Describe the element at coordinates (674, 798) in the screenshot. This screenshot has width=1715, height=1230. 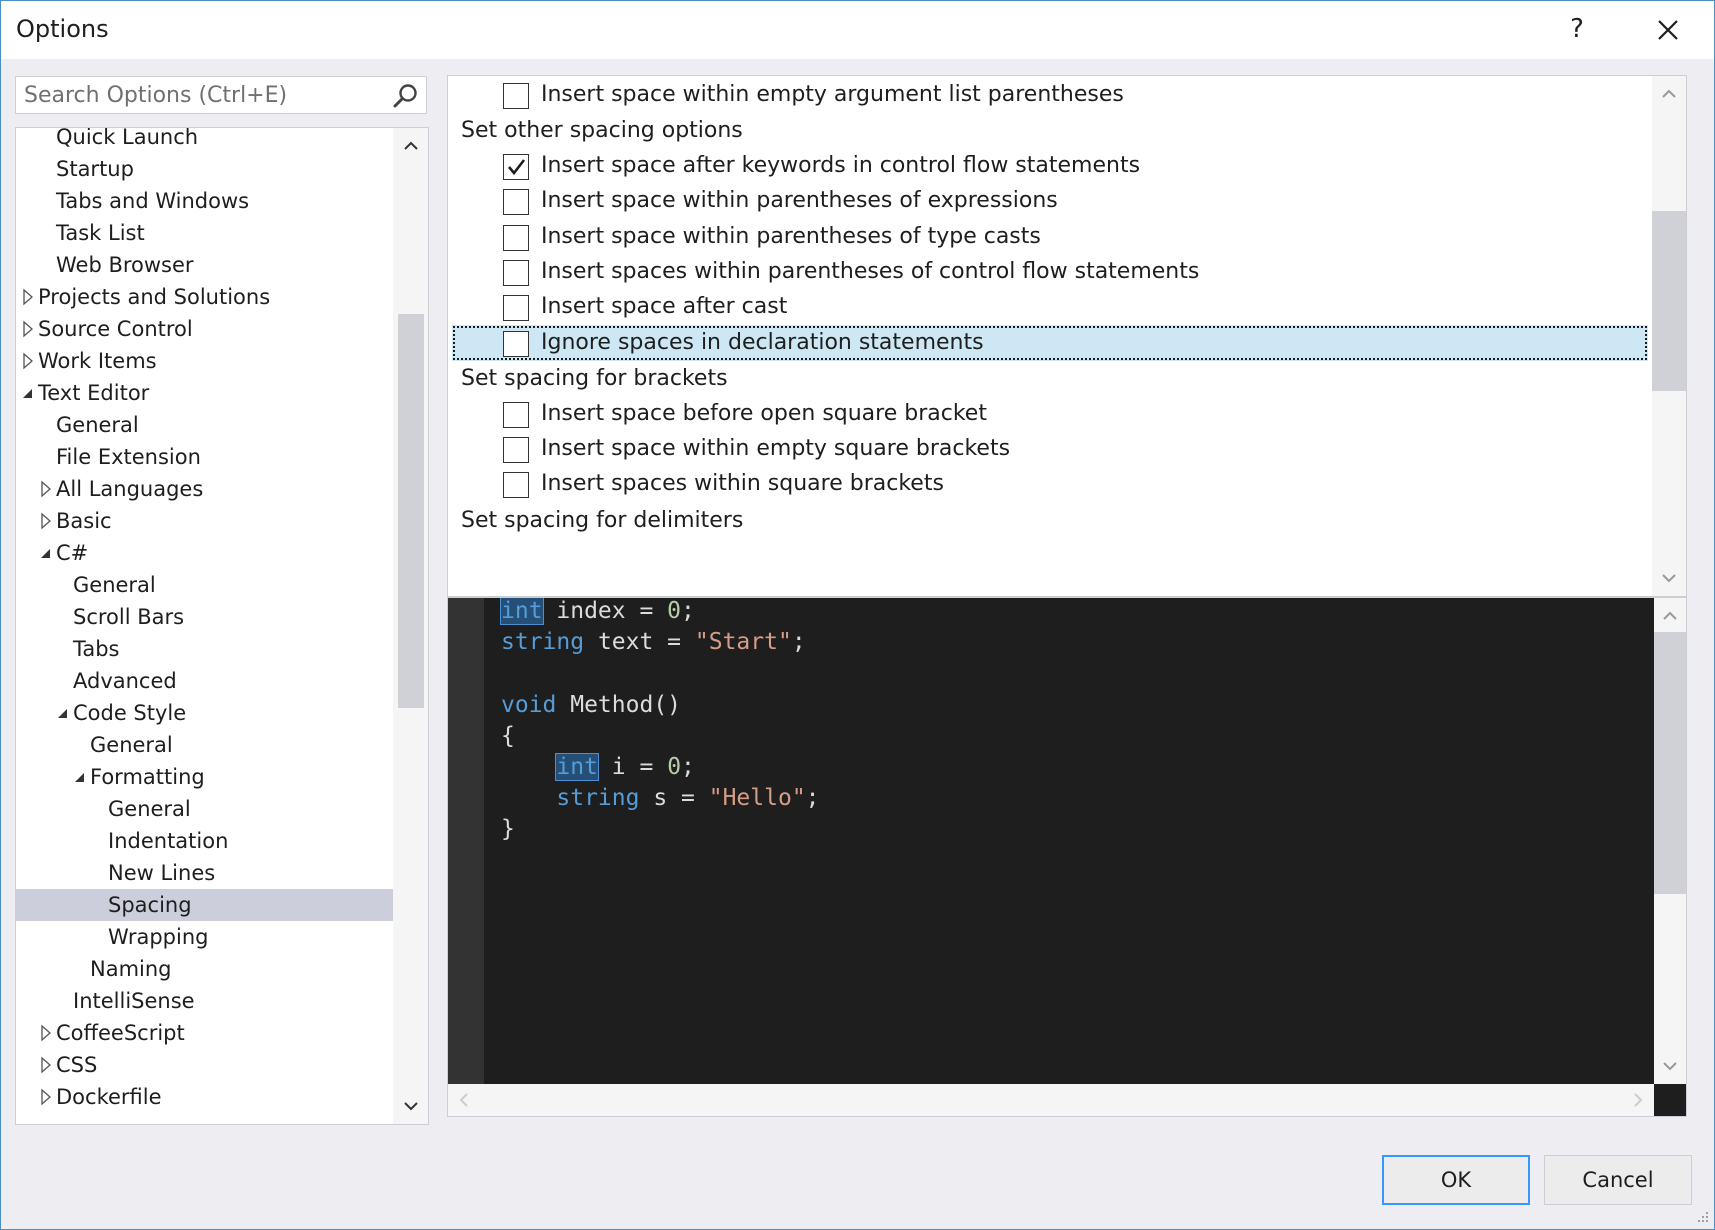
I see `code-token: s =` at that location.